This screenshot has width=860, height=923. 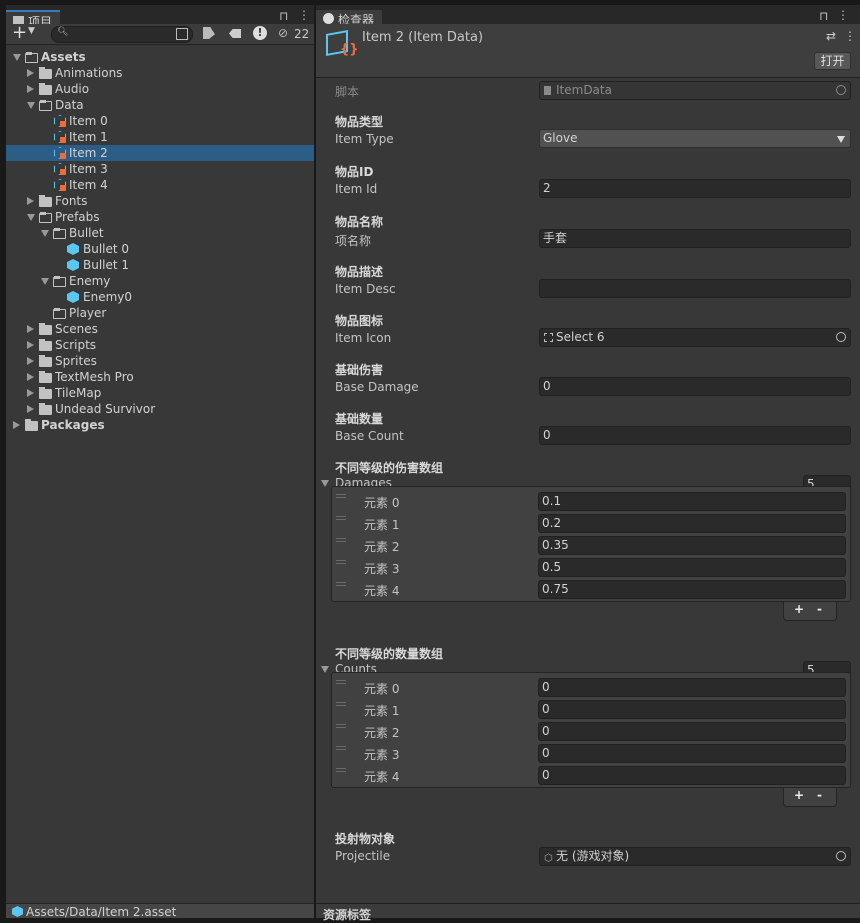 What do you see at coordinates (160, 137) in the screenshot?
I see `tree-item: Item 1` at bounding box center [160, 137].